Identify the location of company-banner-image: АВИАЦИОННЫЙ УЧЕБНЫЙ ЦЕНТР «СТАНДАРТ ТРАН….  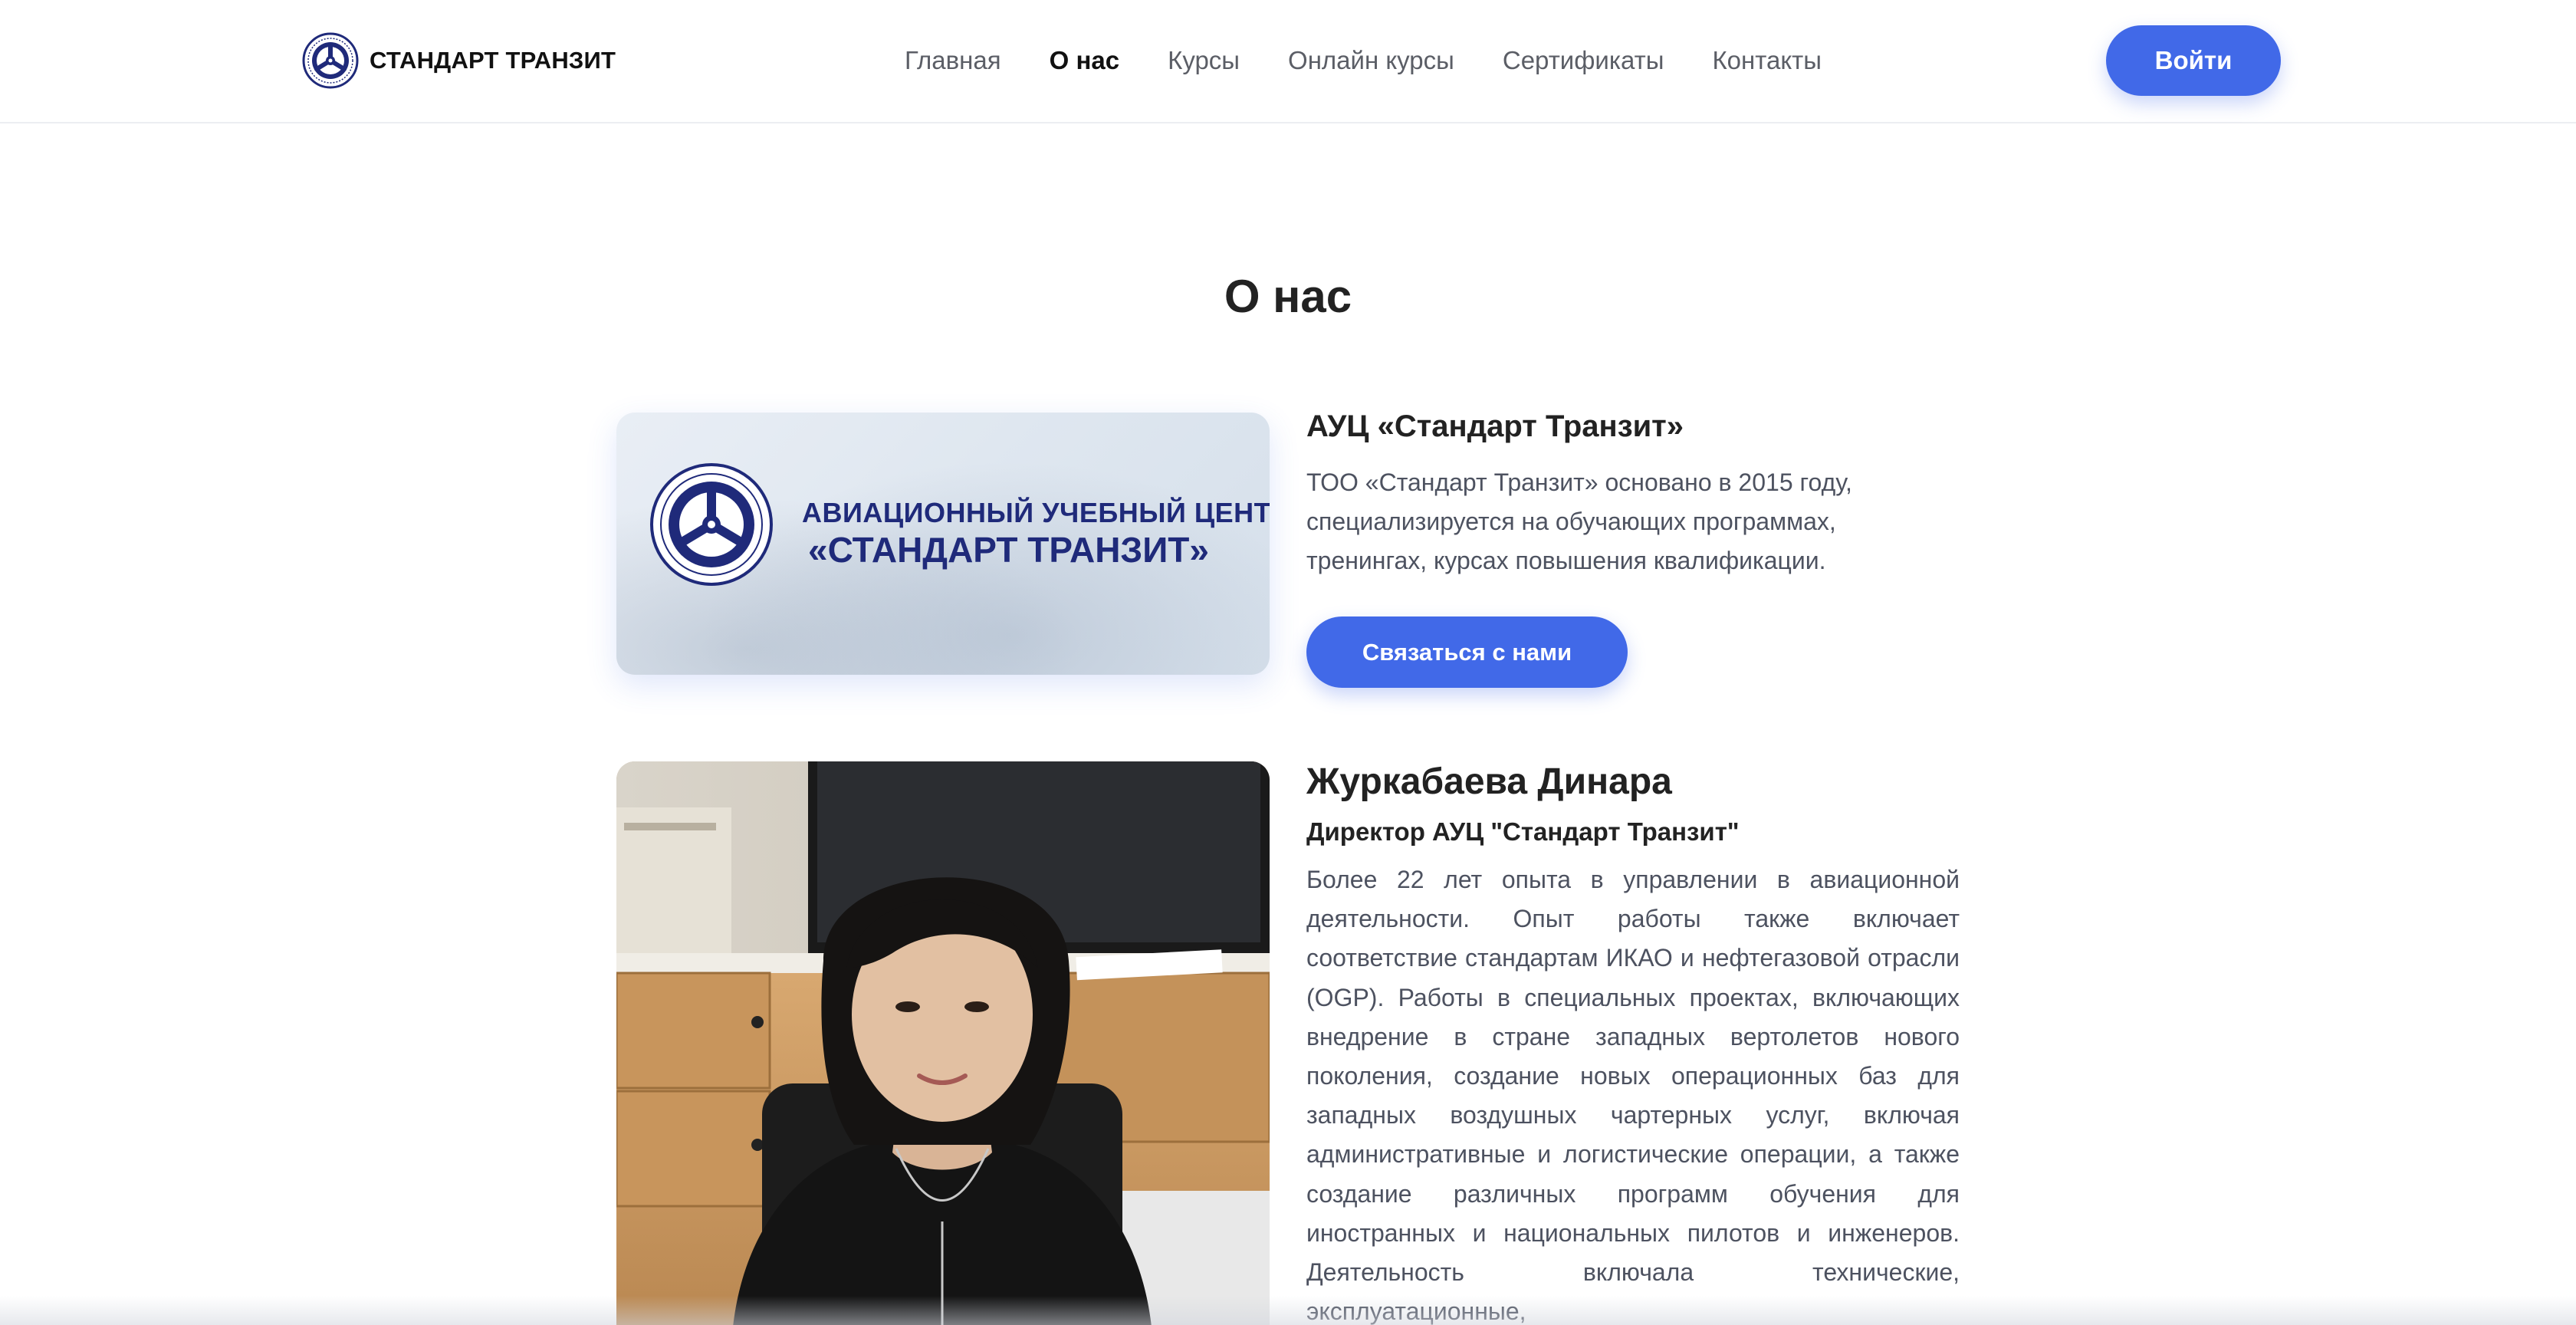
(943, 544).